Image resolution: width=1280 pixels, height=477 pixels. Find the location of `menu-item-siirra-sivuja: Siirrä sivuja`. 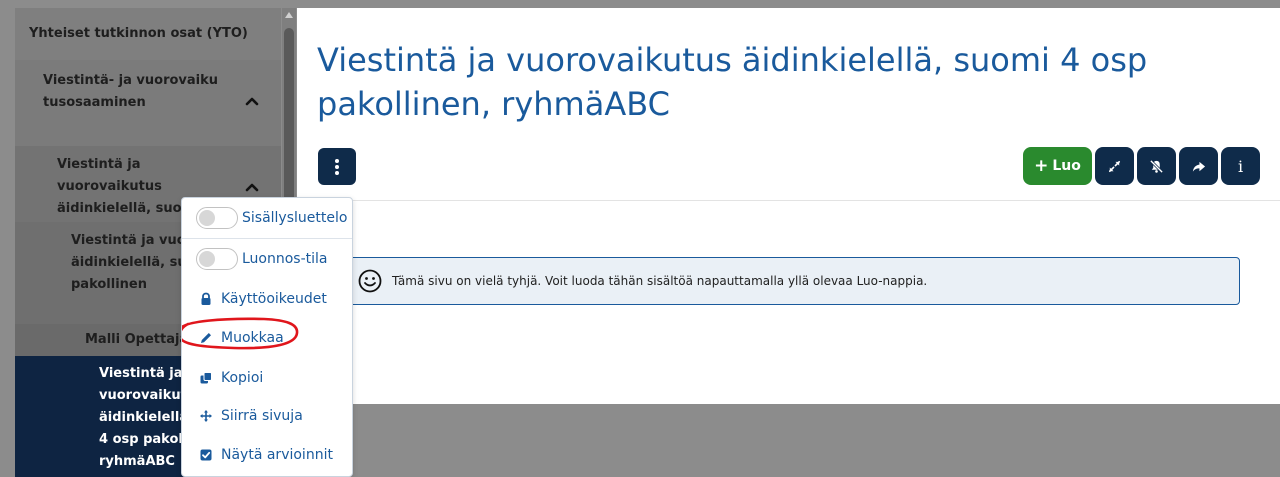

menu-item-siirra-sivuja: Siirrä sivuja is located at coordinates (267, 416).